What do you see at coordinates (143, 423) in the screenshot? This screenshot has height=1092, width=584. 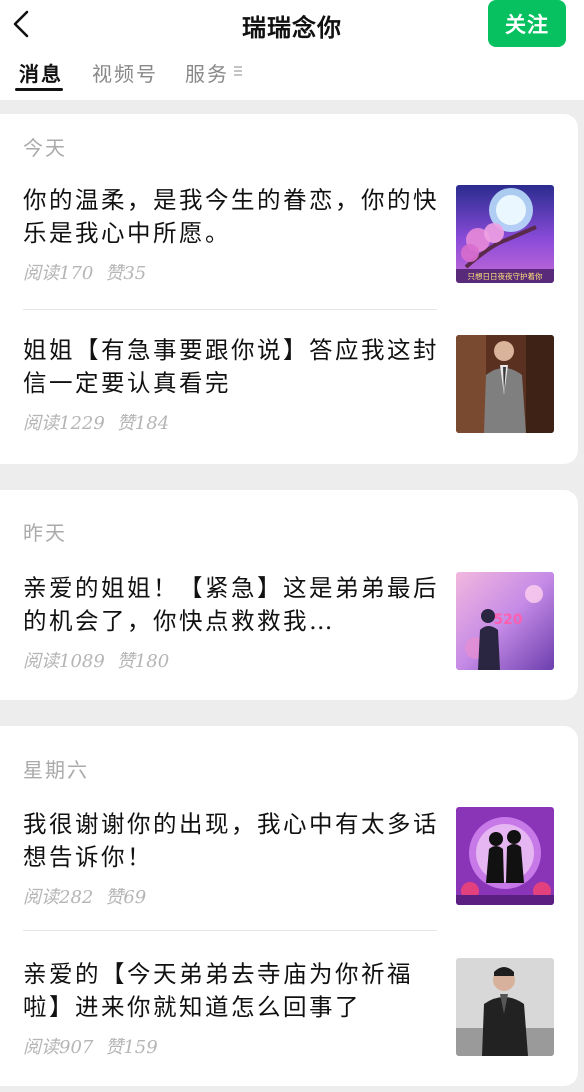 I see `like-count: 赞184` at bounding box center [143, 423].